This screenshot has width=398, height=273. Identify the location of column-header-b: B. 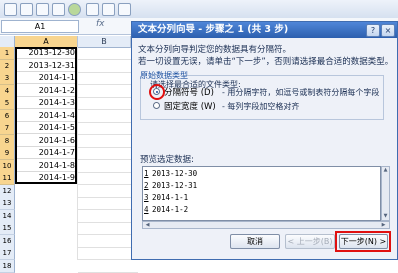
(104, 42).